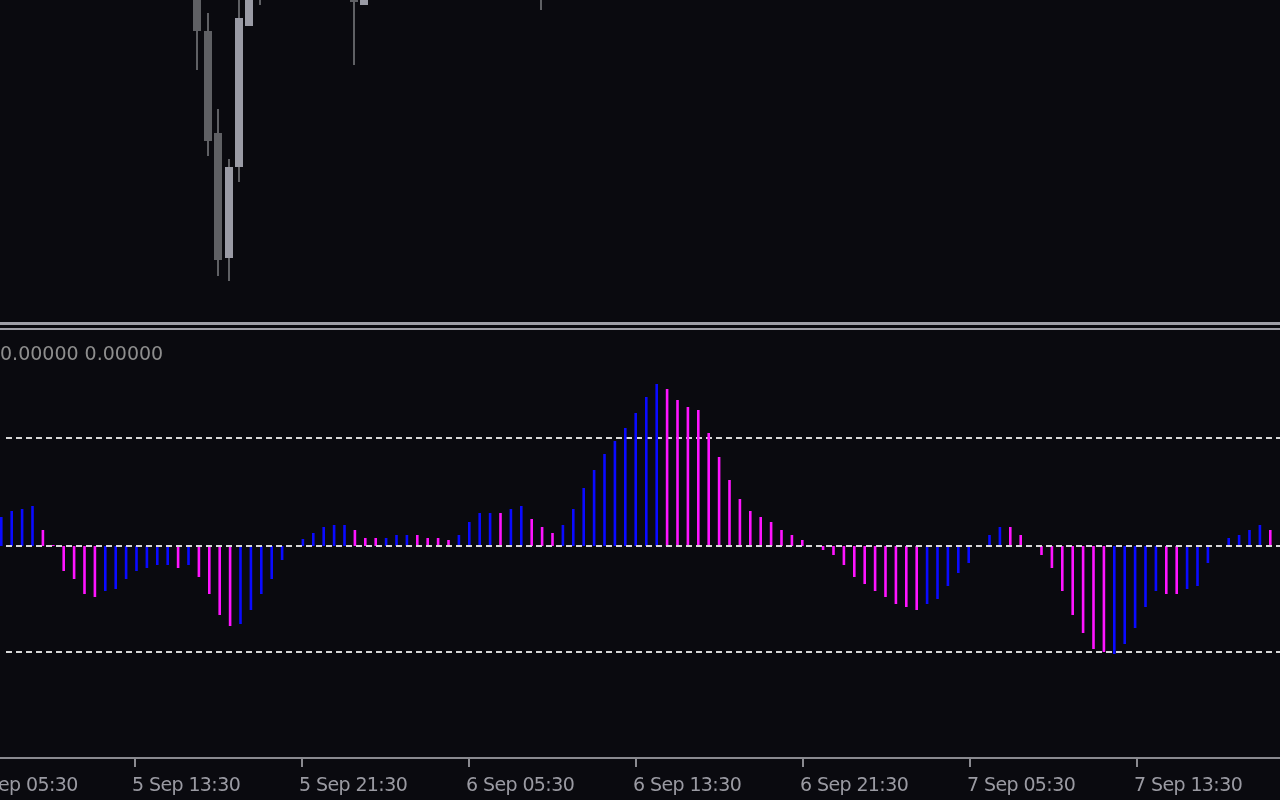 The height and width of the screenshot is (800, 1280). What do you see at coordinates (186, 783) in the screenshot?
I see `time-label: 5 Sep 13:30` at bounding box center [186, 783].